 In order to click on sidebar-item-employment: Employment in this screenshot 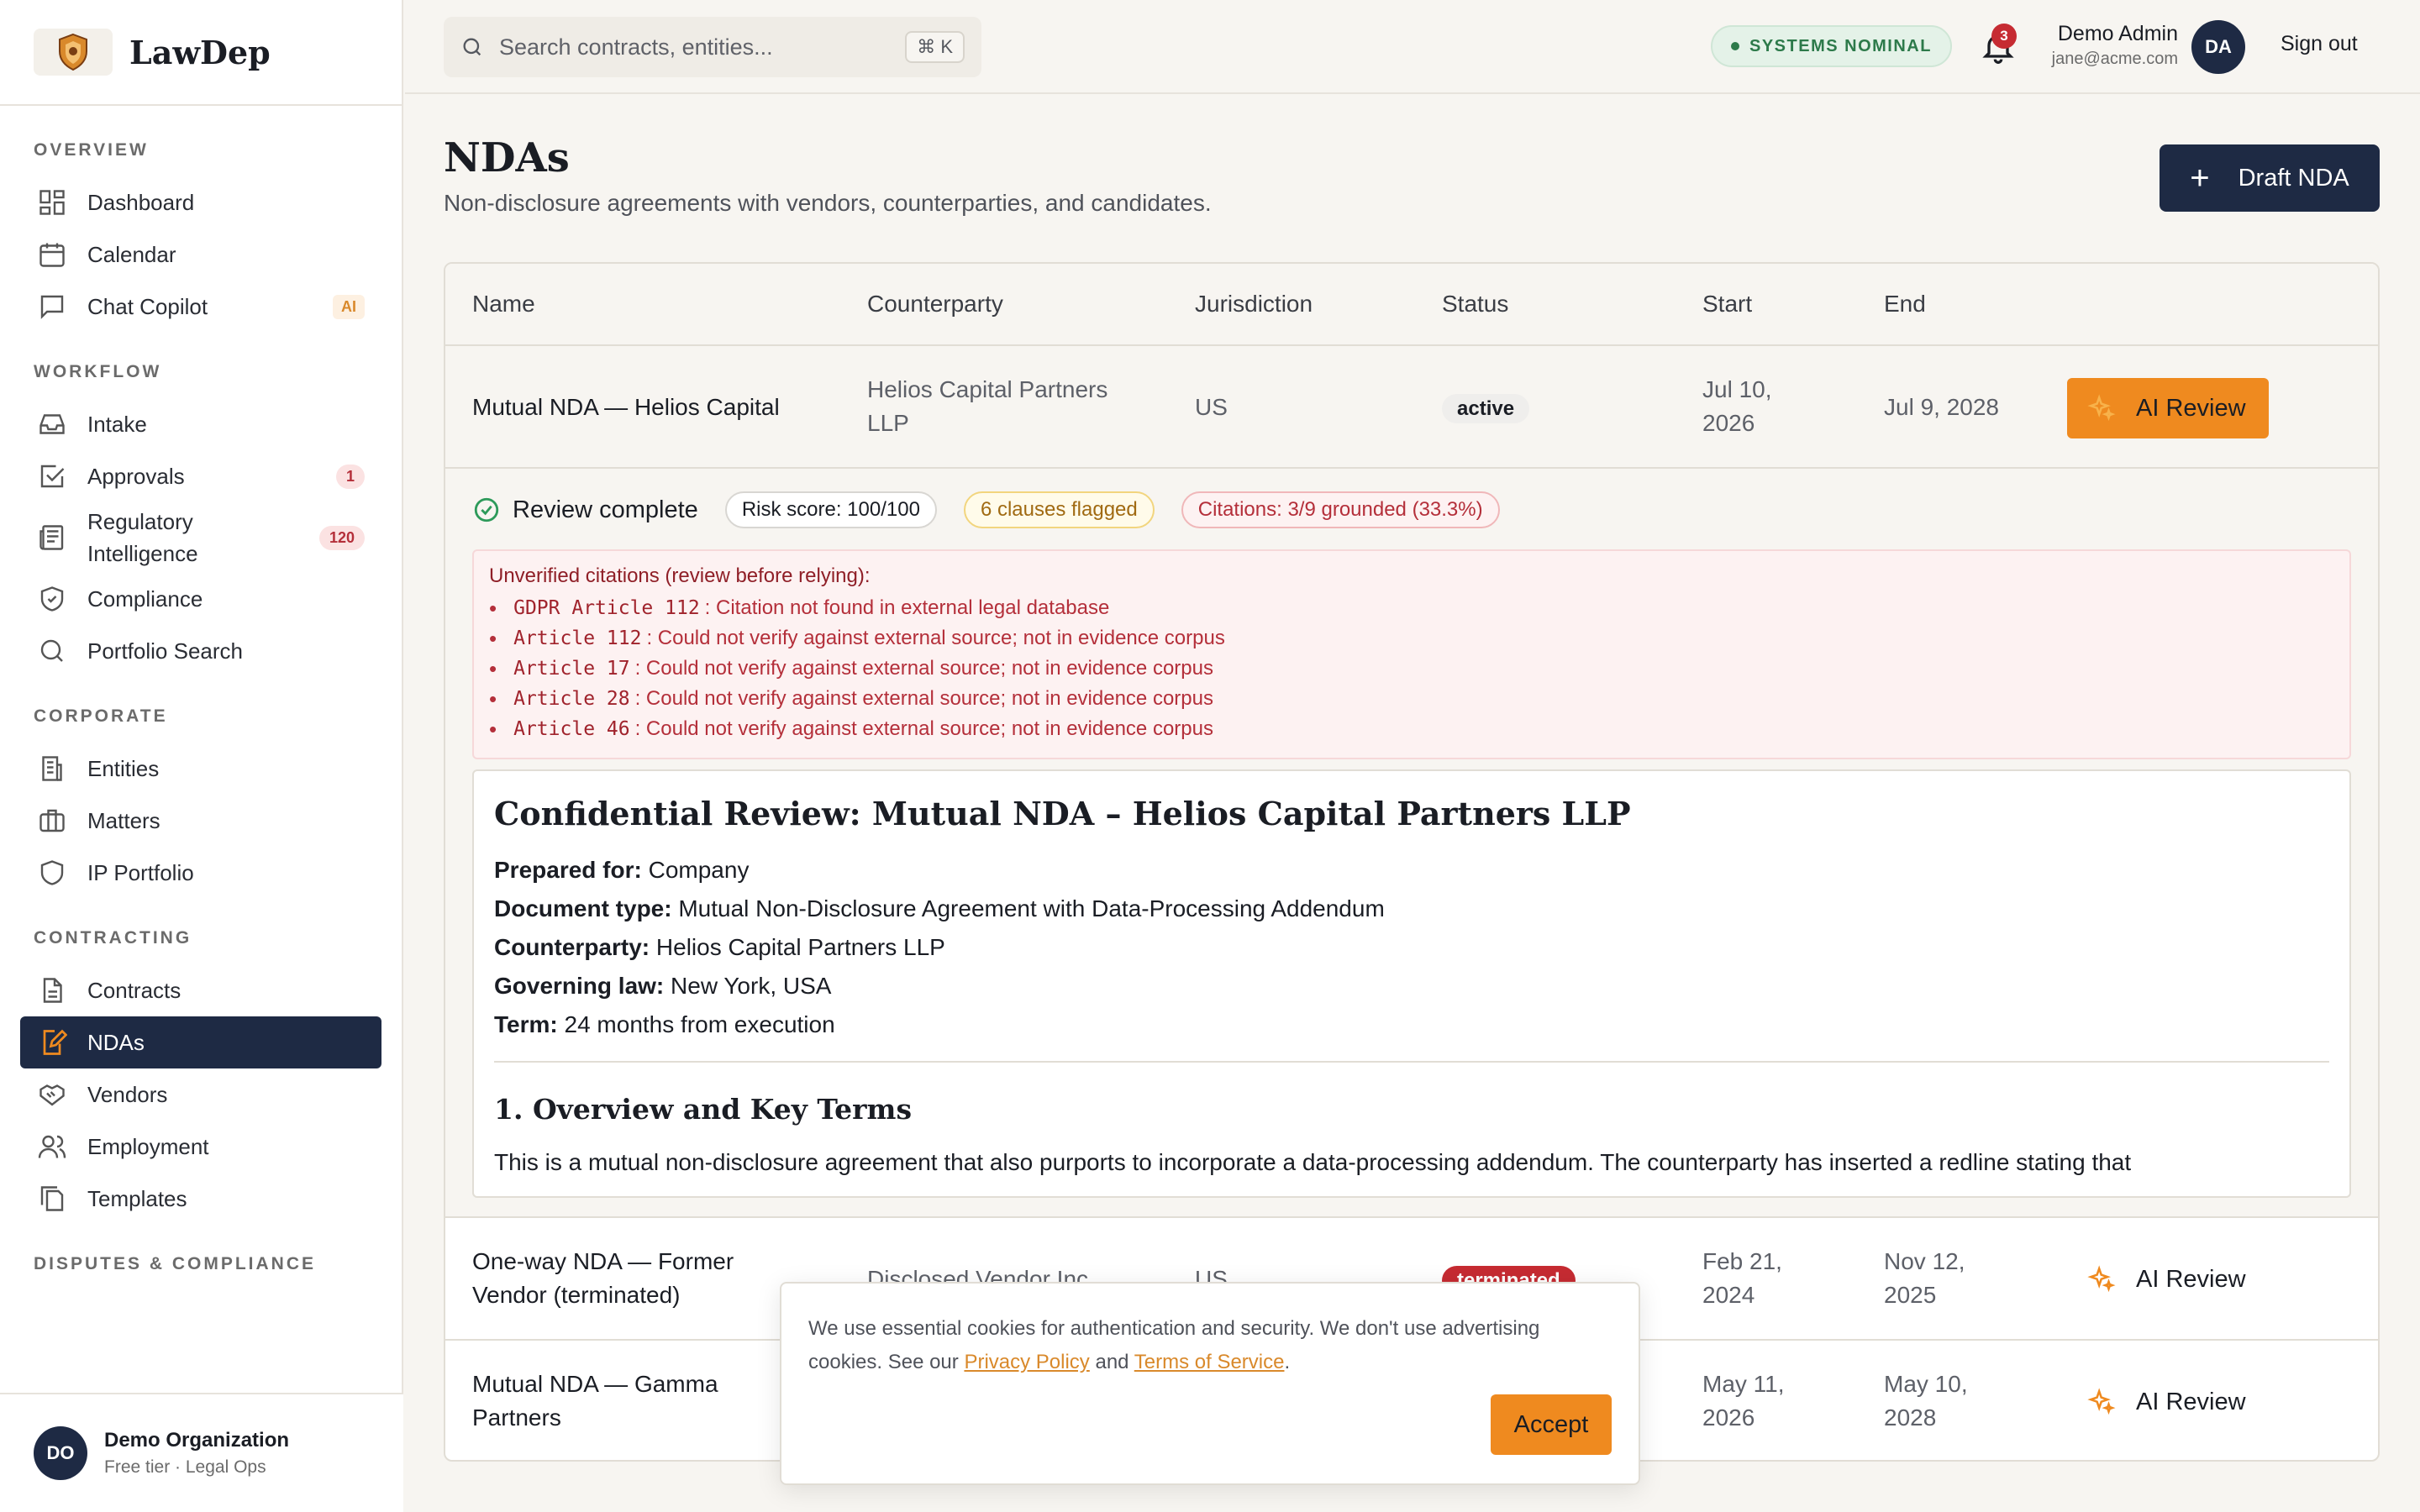, I will do `click(200, 1147)`.